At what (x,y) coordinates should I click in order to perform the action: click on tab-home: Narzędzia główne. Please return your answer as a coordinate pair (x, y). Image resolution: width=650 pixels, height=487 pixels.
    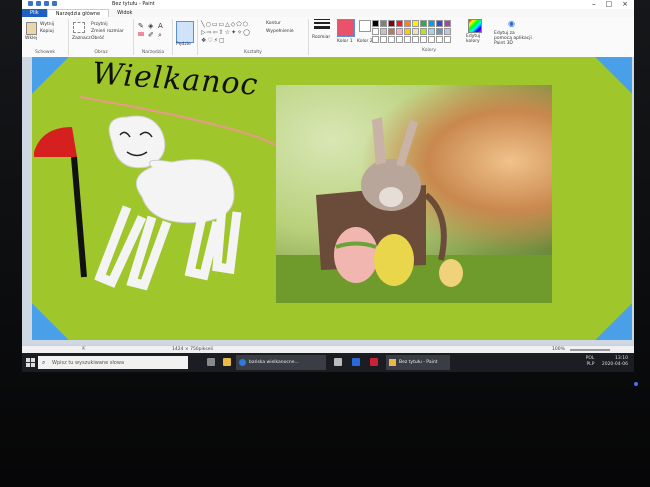
    Looking at the image, I should click on (78, 13).